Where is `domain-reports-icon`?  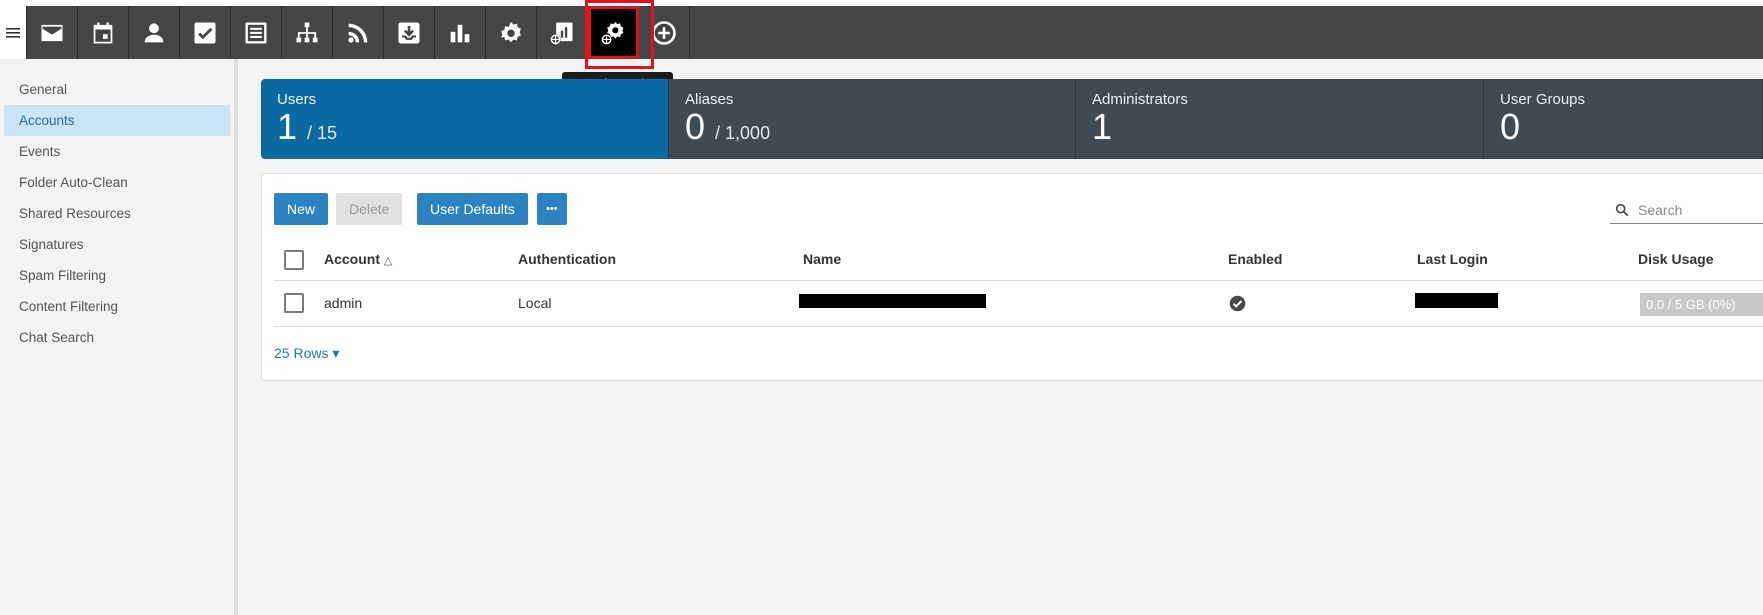
domain-reports-icon is located at coordinates (561, 33).